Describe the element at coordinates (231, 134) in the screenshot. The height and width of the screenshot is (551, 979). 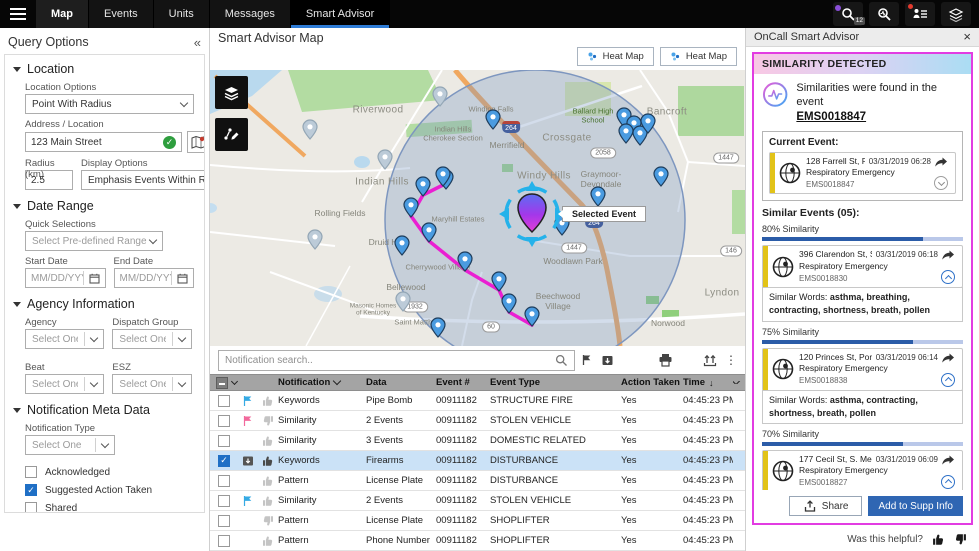
I see `map-draw-button` at that location.